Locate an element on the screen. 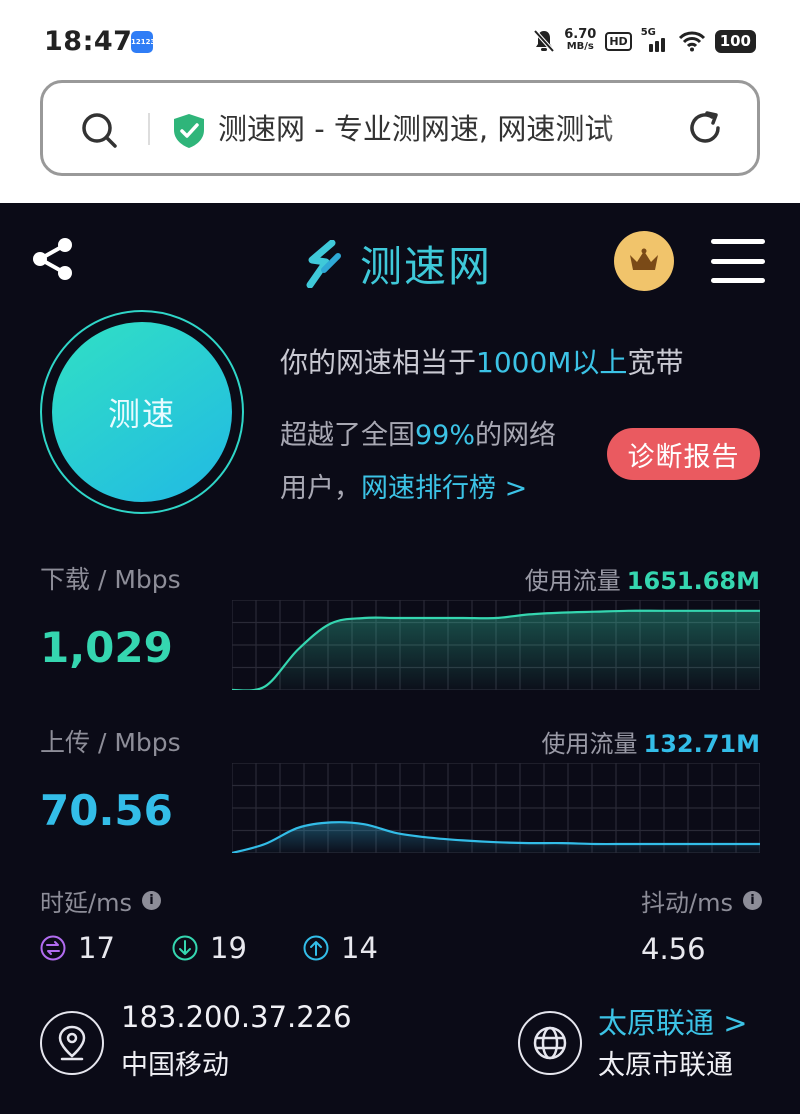 The width and height of the screenshot is (800, 1114). globe-icon is located at coordinates (550, 1043).